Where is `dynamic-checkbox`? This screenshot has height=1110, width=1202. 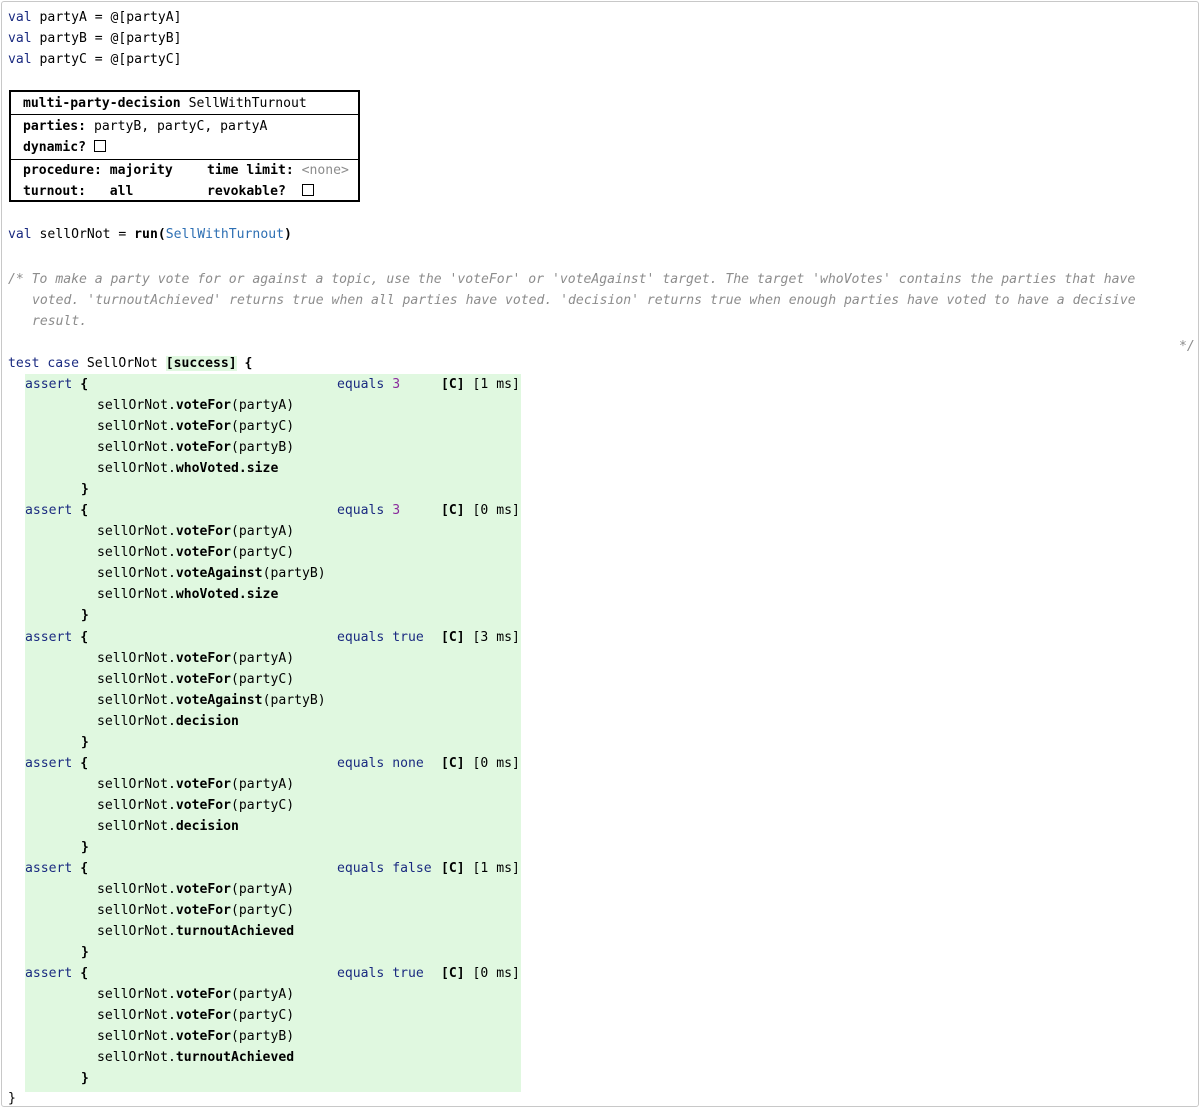 dynamic-checkbox is located at coordinates (99, 146).